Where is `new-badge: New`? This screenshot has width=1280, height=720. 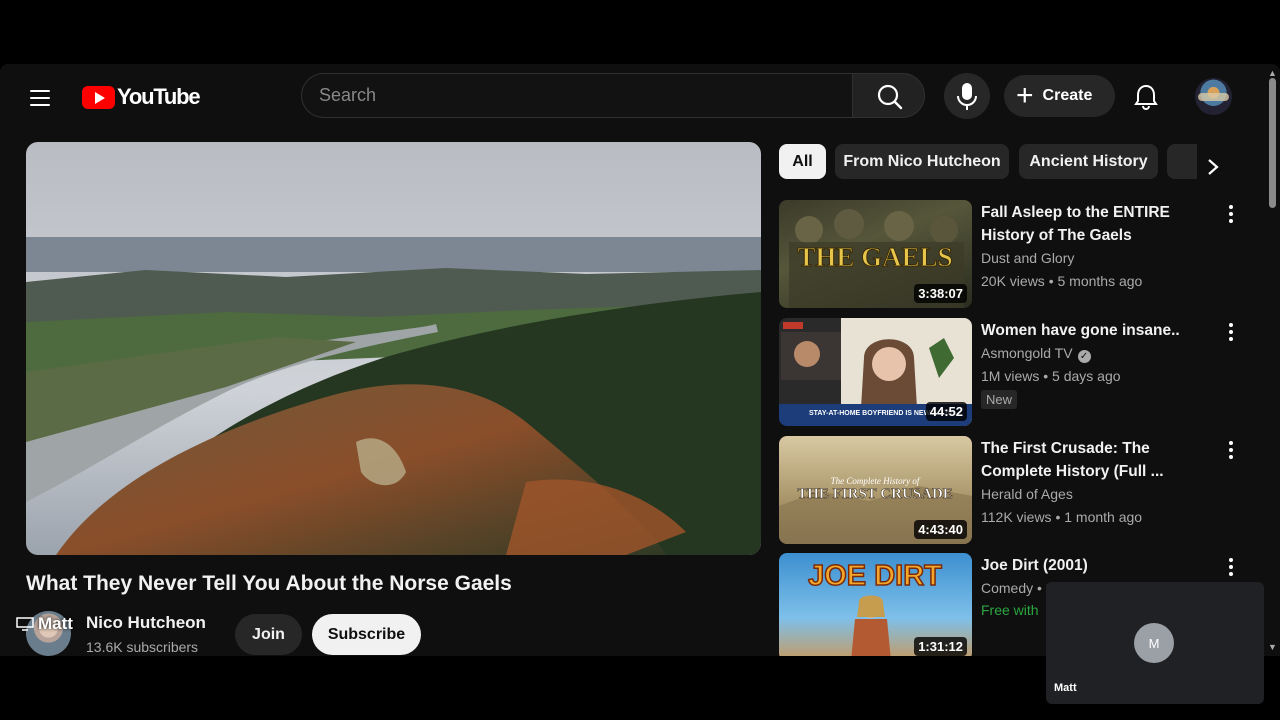 new-badge: New is located at coordinates (999, 399).